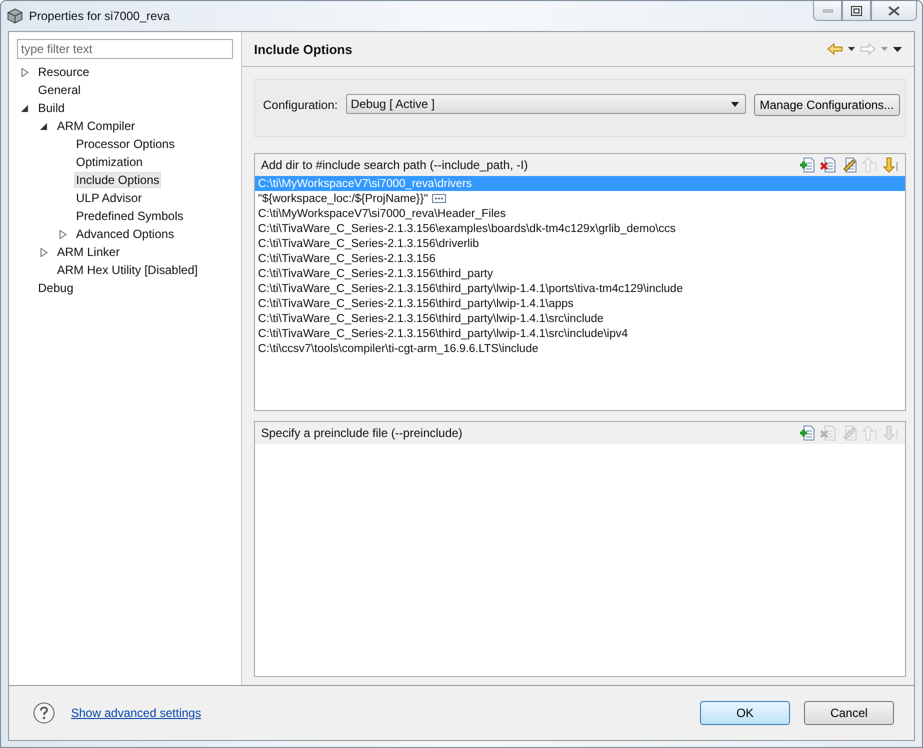 The image size is (923, 748). What do you see at coordinates (580, 303) in the screenshot?
I see `include-path-item: C:\ti\TivaWare_C_Series-2.1.3.156\third_party\lwip-1.4.1\apps` at bounding box center [580, 303].